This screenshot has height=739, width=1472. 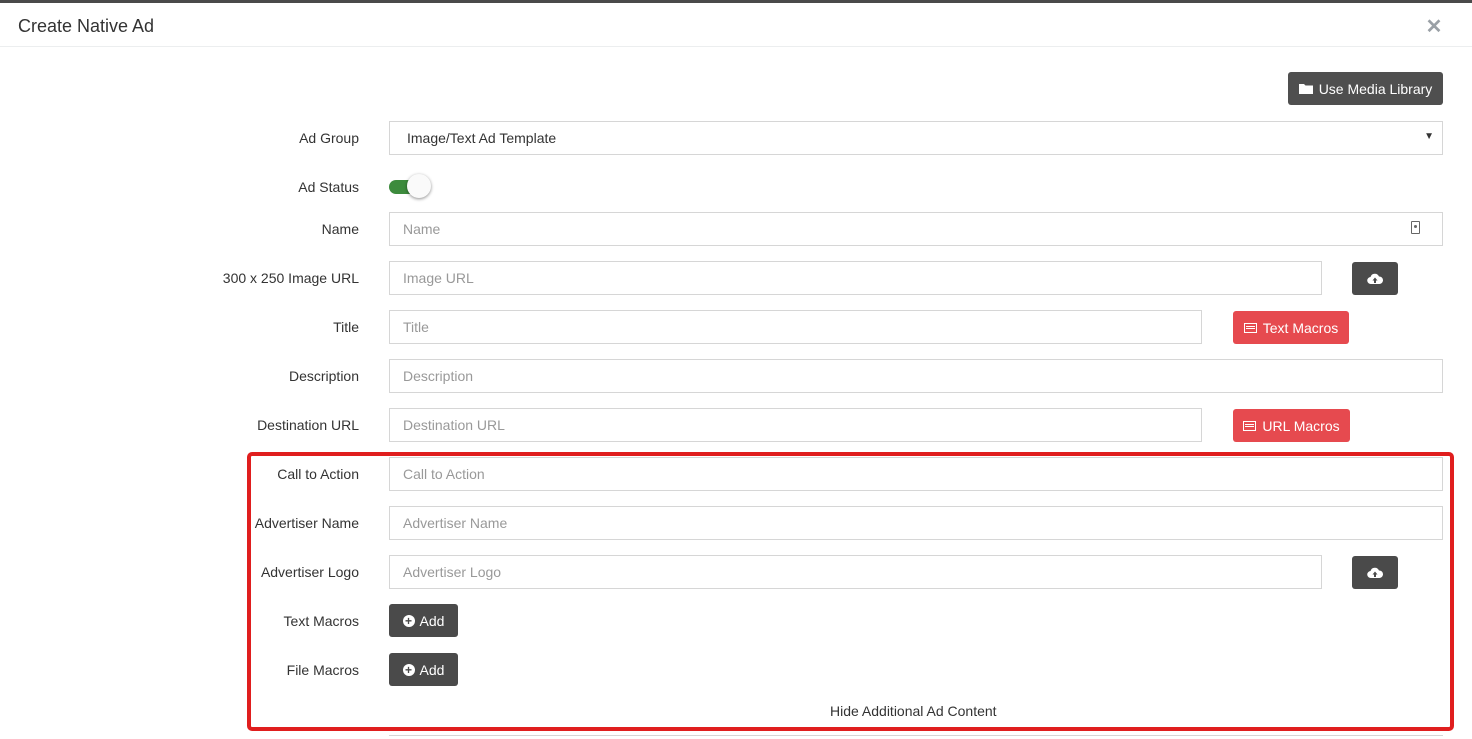 I want to click on toggle-knob, so click(x=419, y=186).